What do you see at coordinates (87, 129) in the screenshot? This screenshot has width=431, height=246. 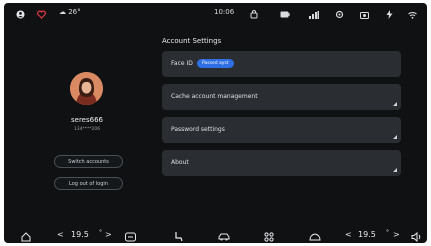 I see `user-id: 134****206` at bounding box center [87, 129].